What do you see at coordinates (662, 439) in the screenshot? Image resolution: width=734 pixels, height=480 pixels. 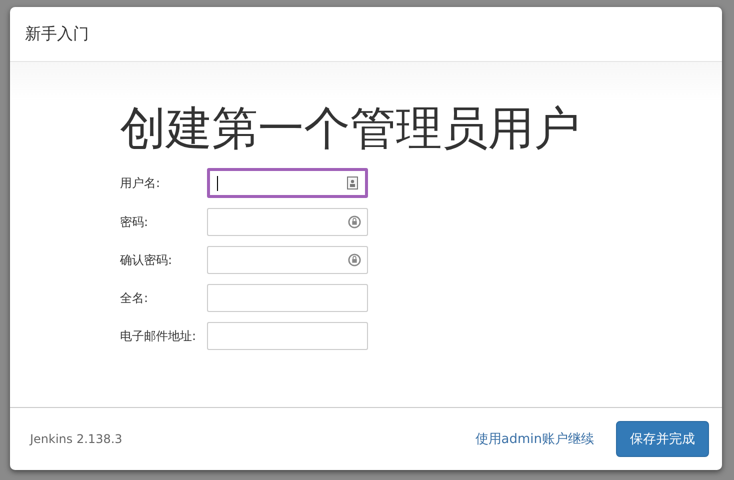 I see `save-and-finish-button: 保存并完成` at bounding box center [662, 439].